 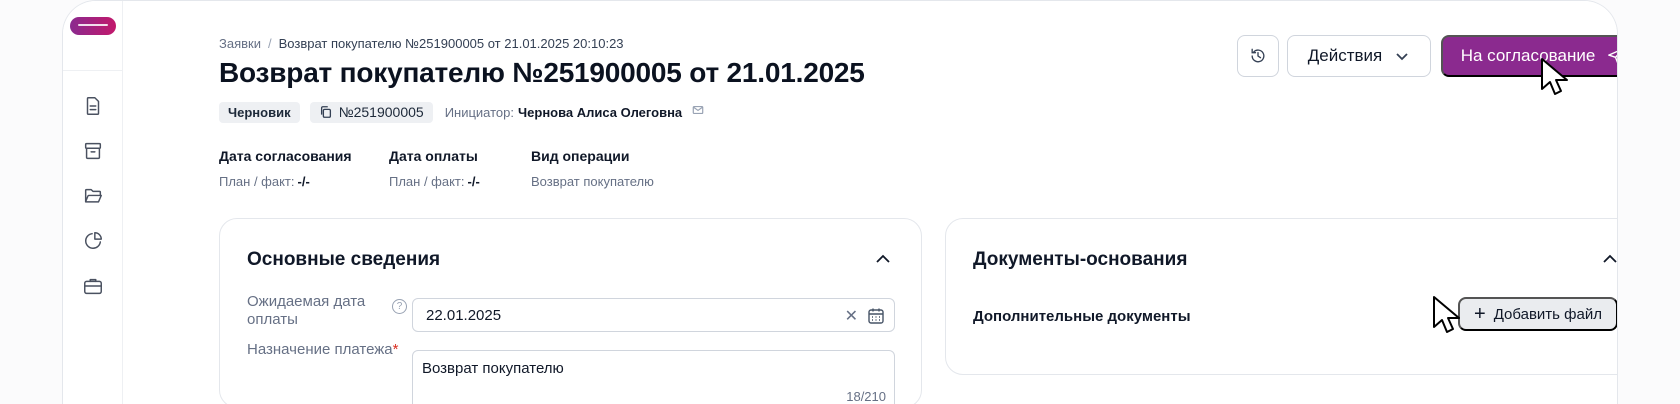 I want to click on purpose-textarea: Возврат покупателю 18/210, so click(x=653, y=377).